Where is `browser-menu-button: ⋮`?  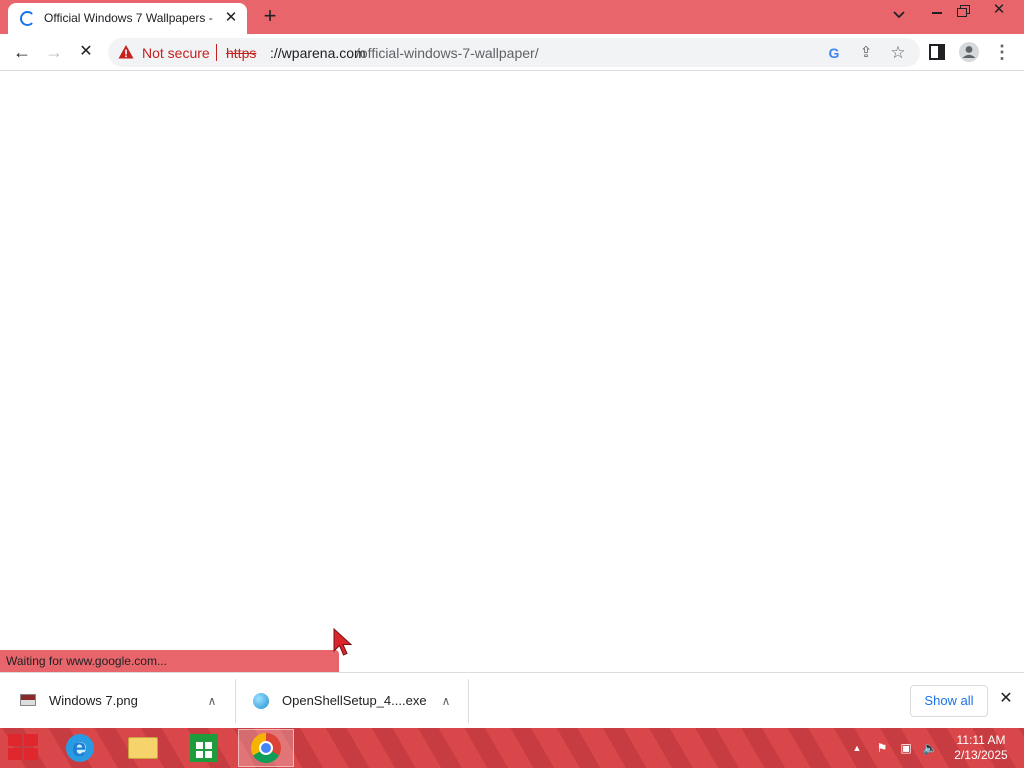
browser-menu-button: ⋮ is located at coordinates (1002, 52).